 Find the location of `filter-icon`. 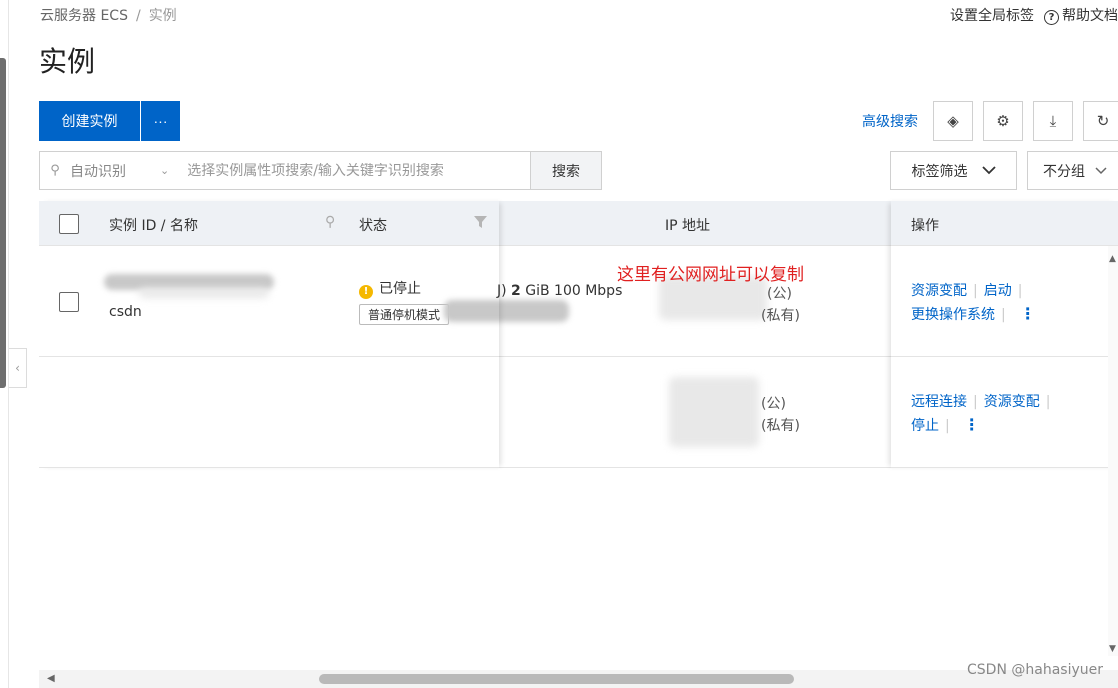

filter-icon is located at coordinates (480, 222).